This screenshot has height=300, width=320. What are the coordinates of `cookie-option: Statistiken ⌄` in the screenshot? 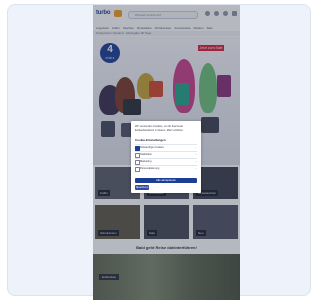 It's located at (166, 155).